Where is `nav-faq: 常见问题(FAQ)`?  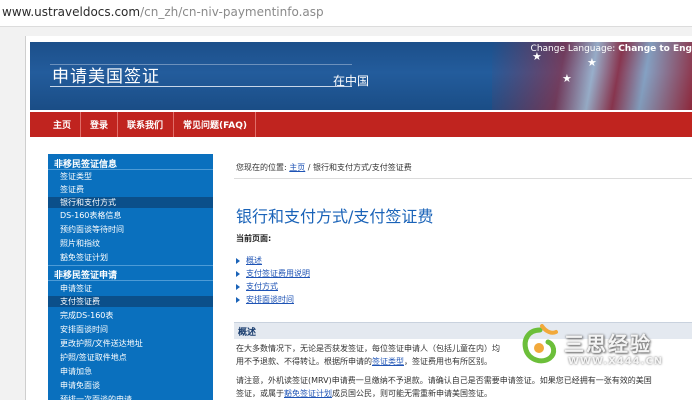 nav-faq: 常见问题(FAQ) is located at coordinates (215, 124).